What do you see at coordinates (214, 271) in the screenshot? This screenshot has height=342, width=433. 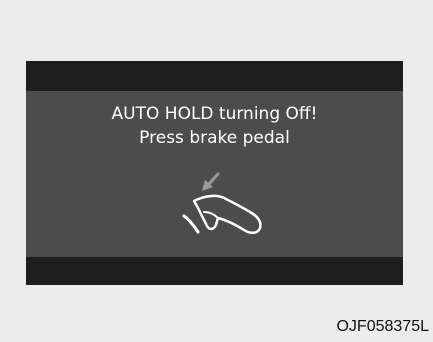 I see `display-bottom-band` at bounding box center [214, 271].